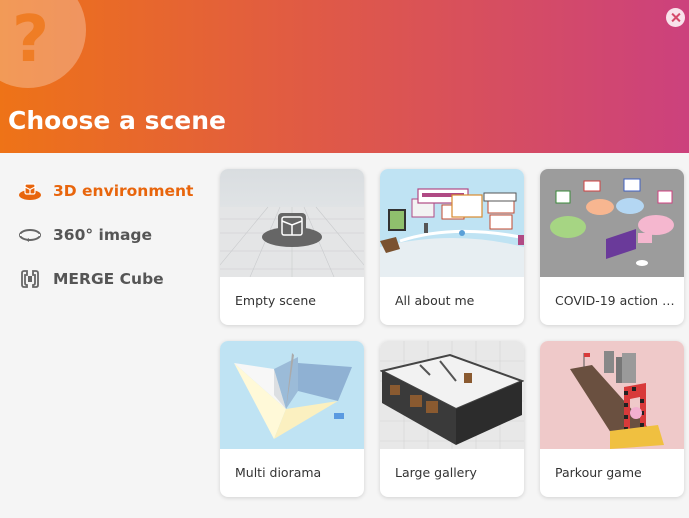 The width and height of the screenshot is (689, 518). Describe the element at coordinates (436, 472) in the screenshot. I see `scene-card-label: Large gallery` at that location.